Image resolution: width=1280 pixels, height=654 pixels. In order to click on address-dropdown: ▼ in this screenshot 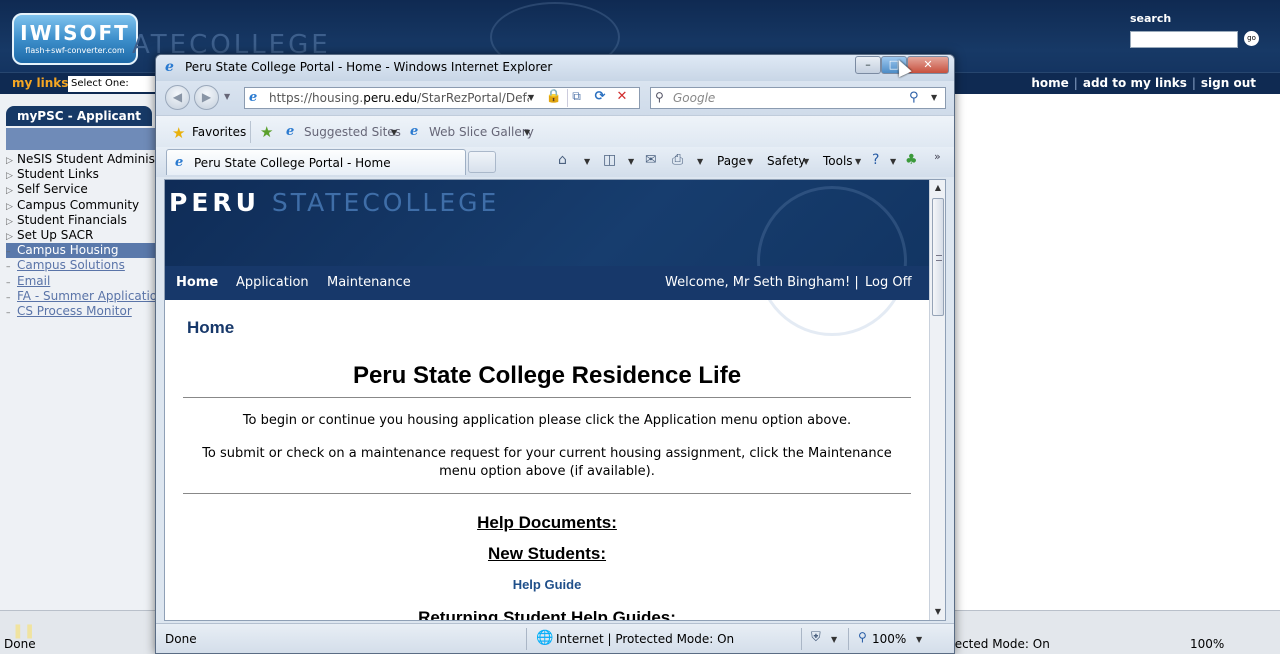, I will do `click(531, 97)`.